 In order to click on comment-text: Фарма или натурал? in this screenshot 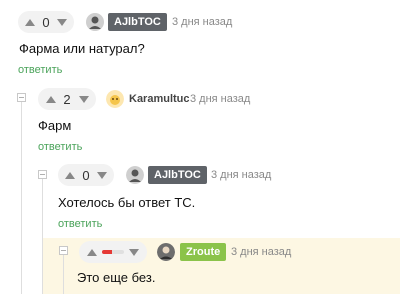, I will do `click(82, 48)`.